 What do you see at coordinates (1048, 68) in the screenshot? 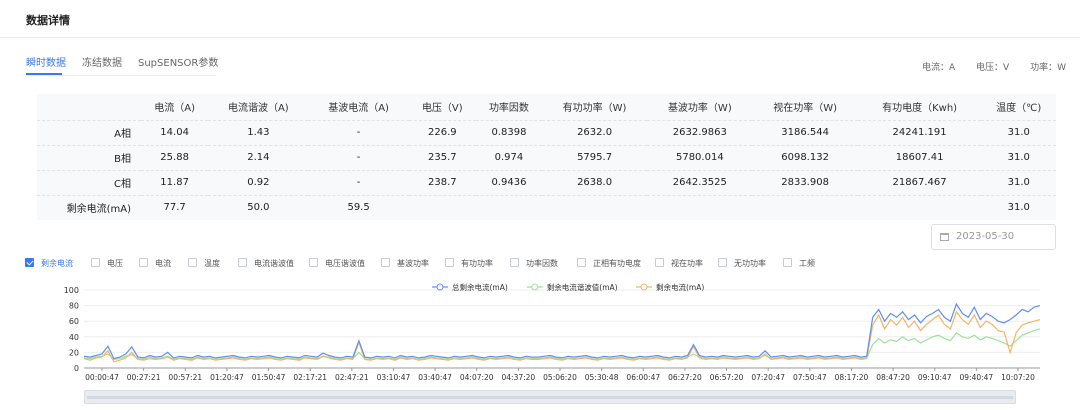
I see `unit-power: 功率：W` at bounding box center [1048, 68].